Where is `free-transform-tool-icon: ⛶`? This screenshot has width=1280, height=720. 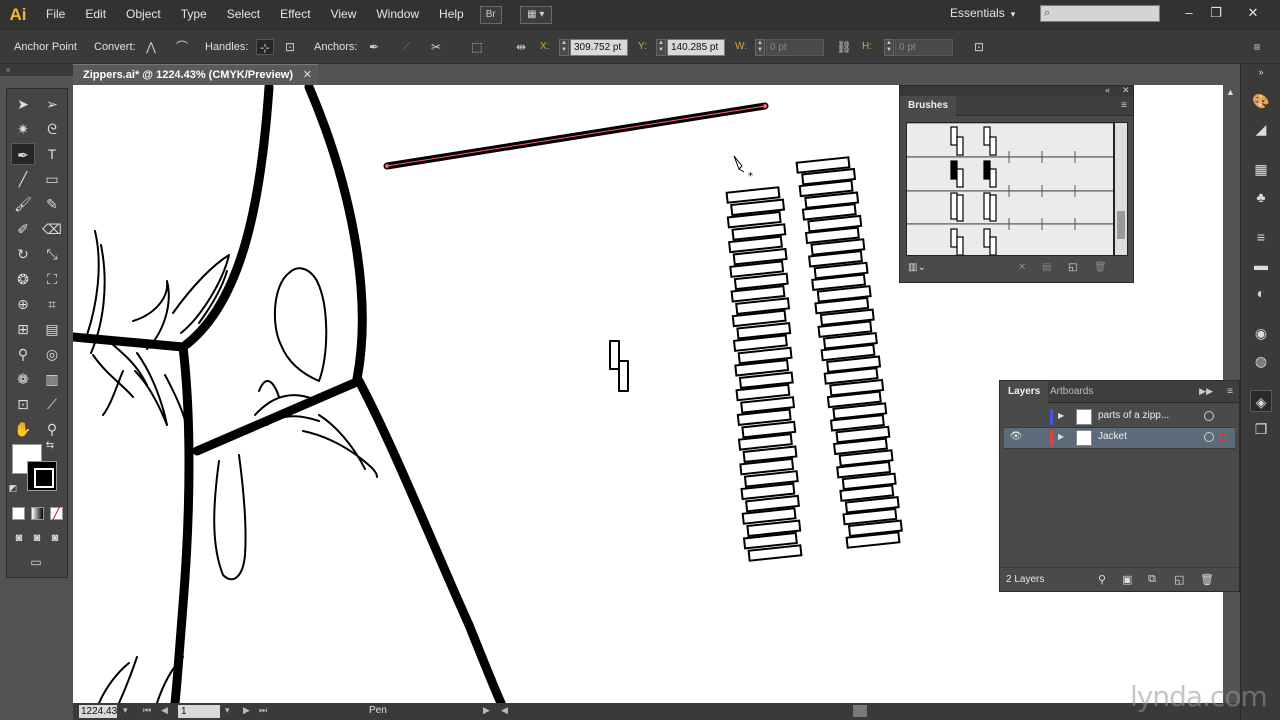
free-transform-tool-icon: ⛶ is located at coordinates (52, 279).